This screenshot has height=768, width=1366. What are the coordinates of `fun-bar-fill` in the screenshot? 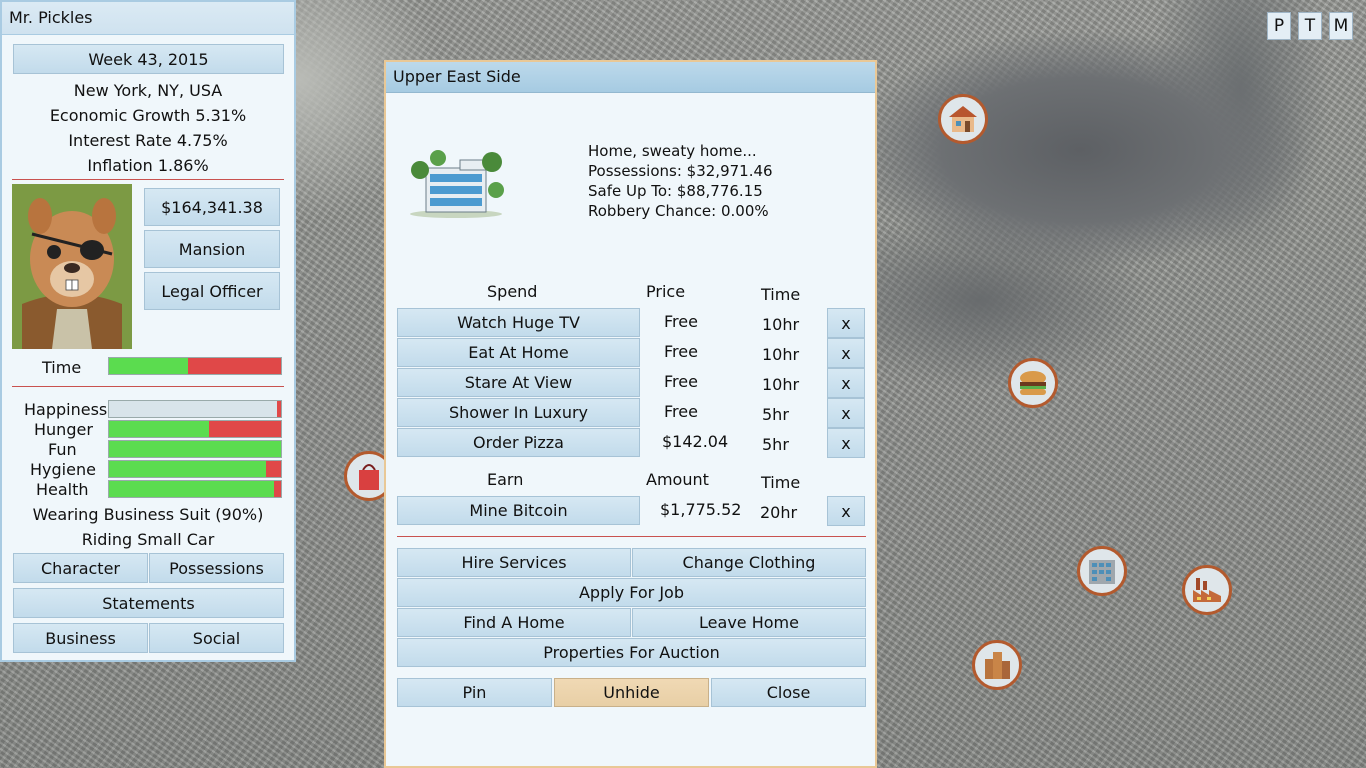 It's located at (195, 449).